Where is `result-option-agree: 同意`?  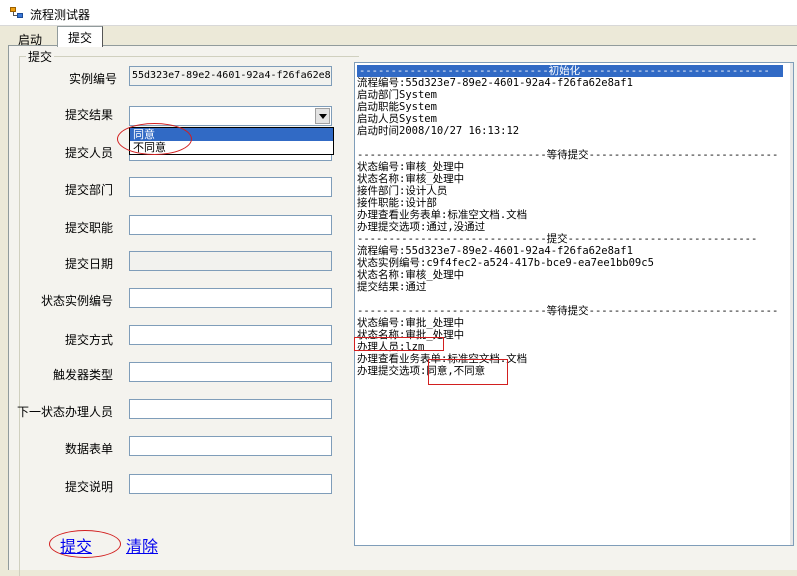 result-option-agree: 同意 is located at coordinates (231, 134).